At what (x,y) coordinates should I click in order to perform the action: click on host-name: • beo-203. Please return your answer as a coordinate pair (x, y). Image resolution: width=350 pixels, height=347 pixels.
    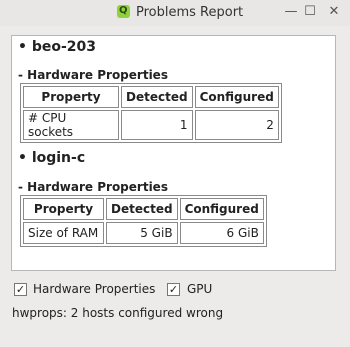
    Looking at the image, I should click on (57, 47).